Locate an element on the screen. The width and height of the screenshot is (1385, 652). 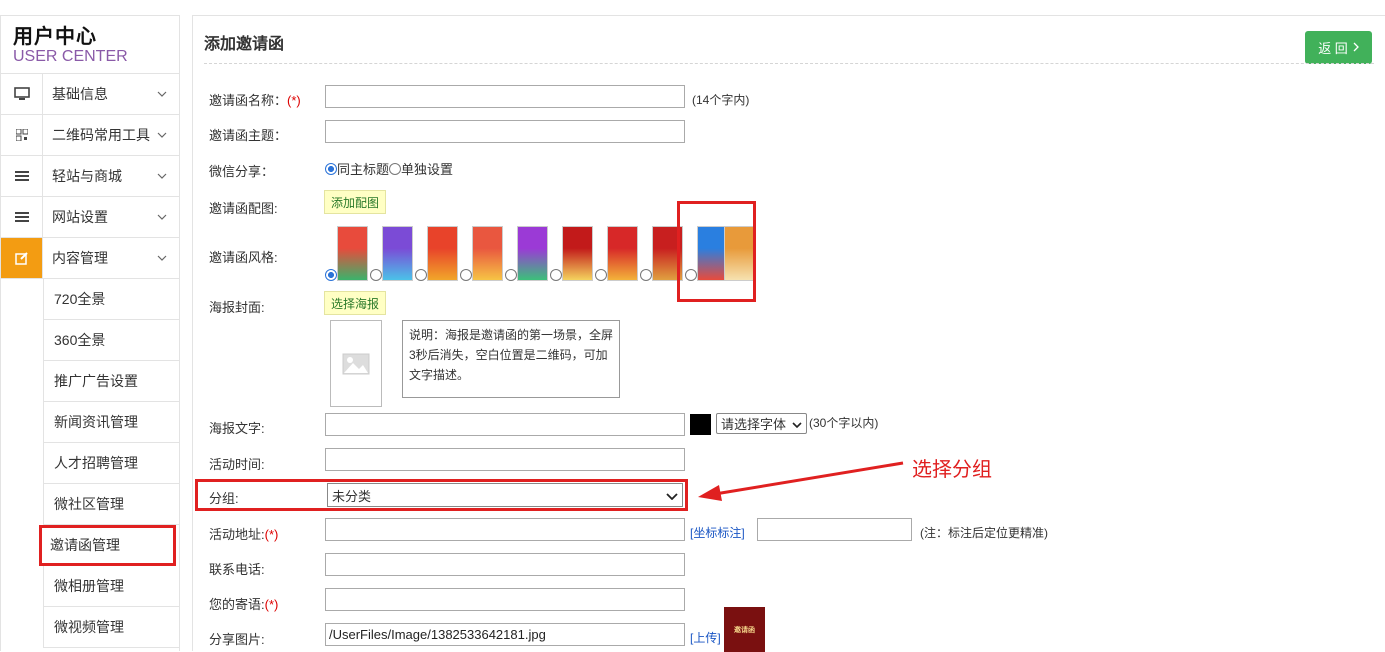
address-input is located at coordinates (505, 529).